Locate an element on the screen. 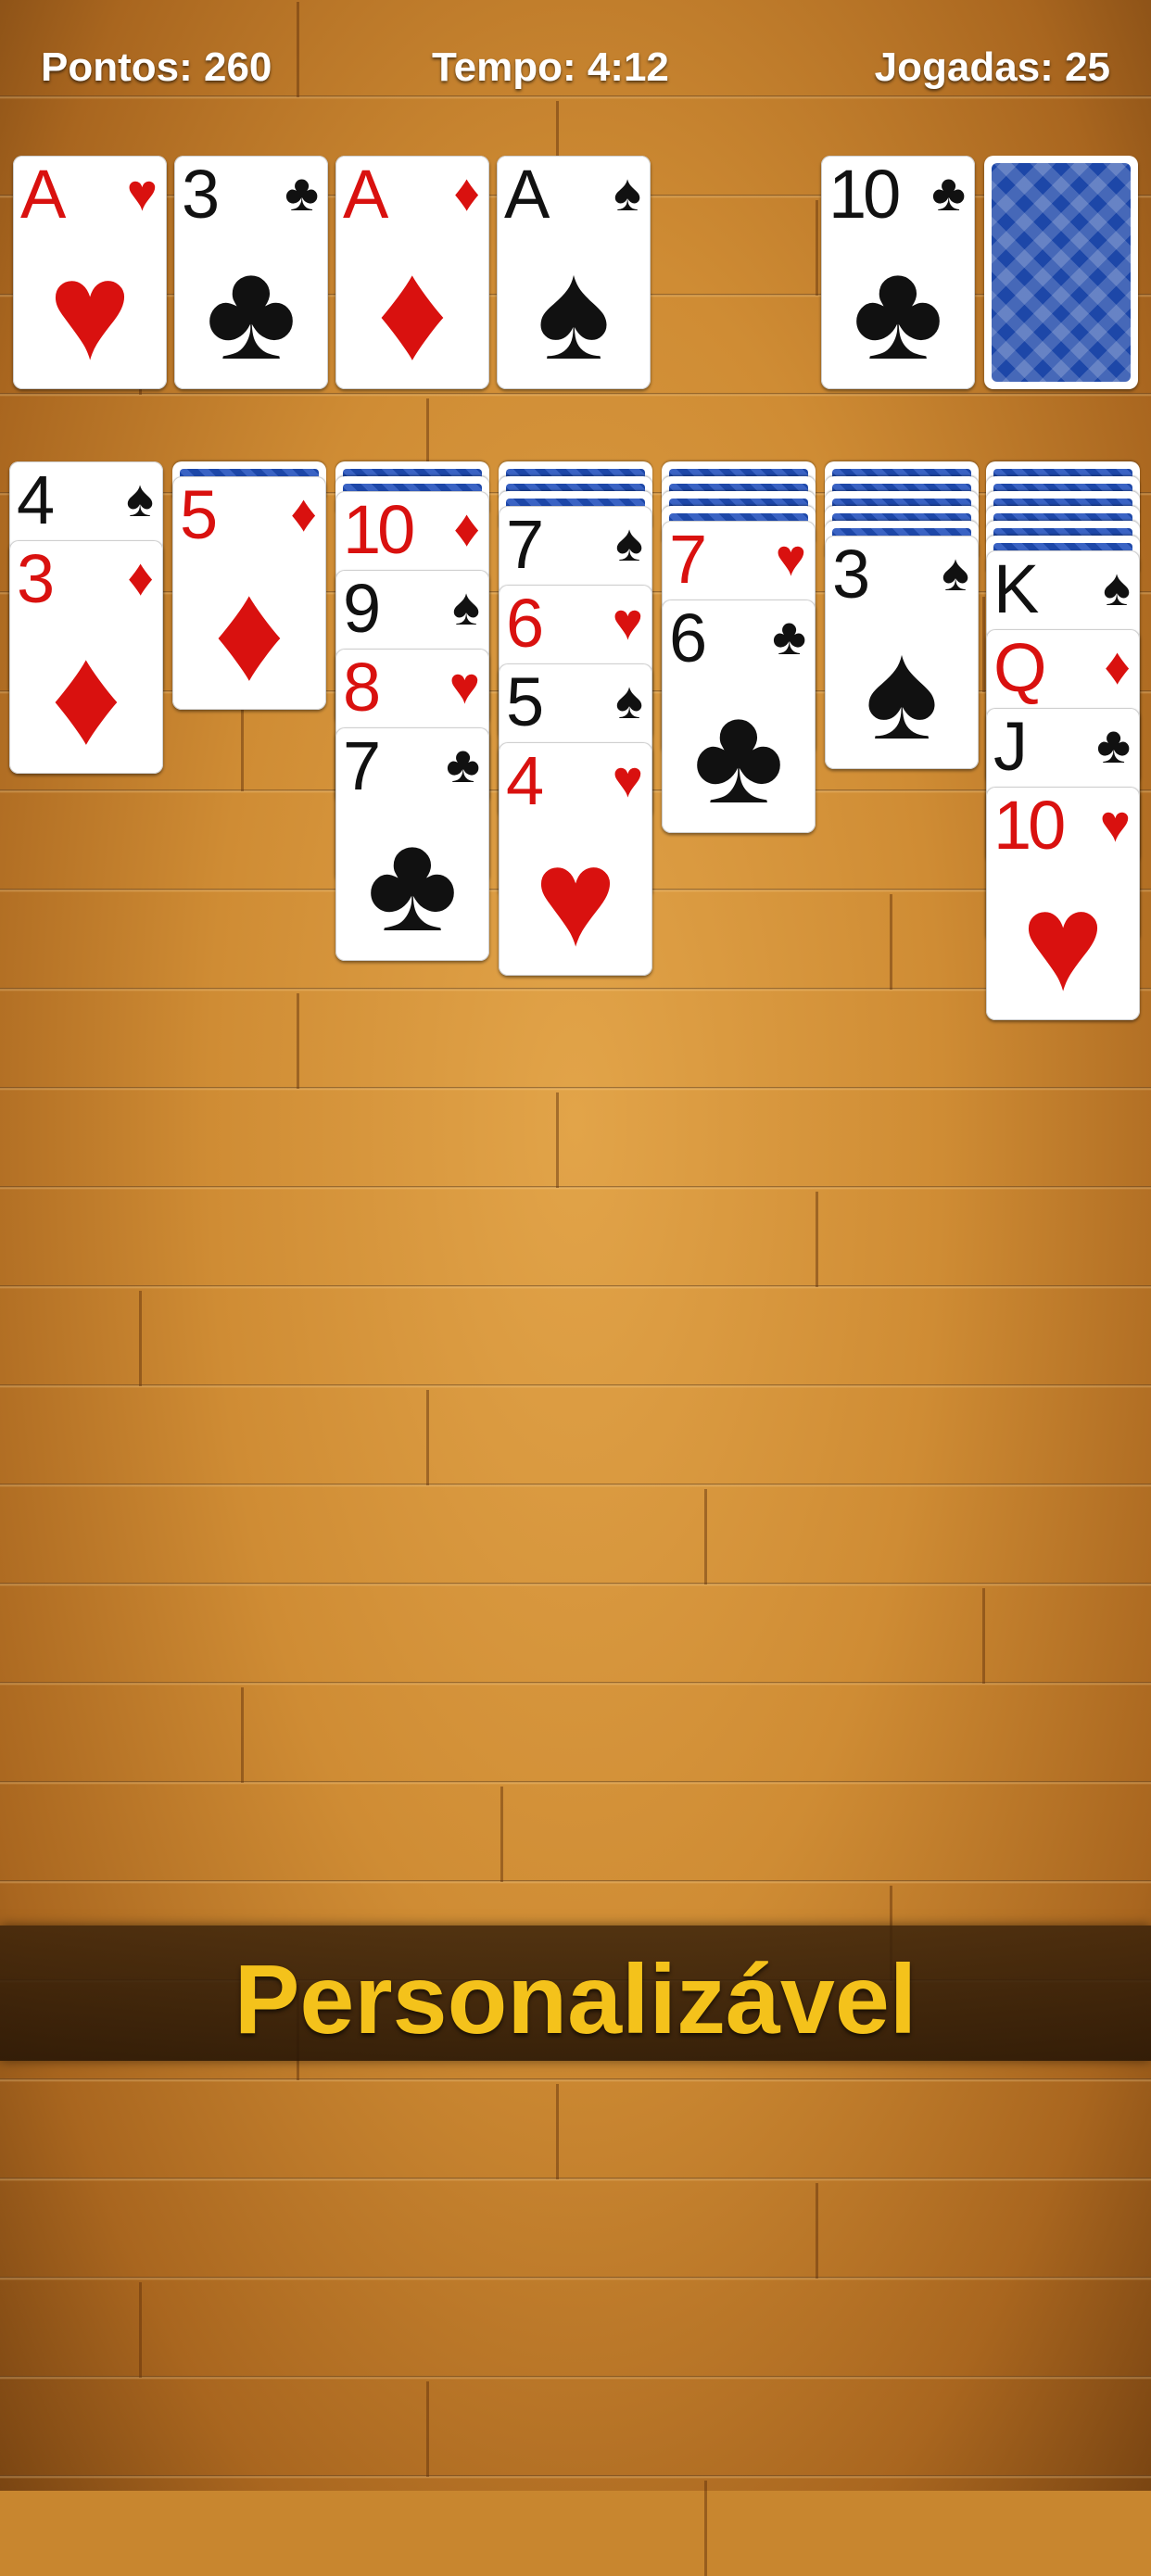 The width and height of the screenshot is (1151, 2576). foundation-card: A ♥ ♥ is located at coordinates (90, 272).